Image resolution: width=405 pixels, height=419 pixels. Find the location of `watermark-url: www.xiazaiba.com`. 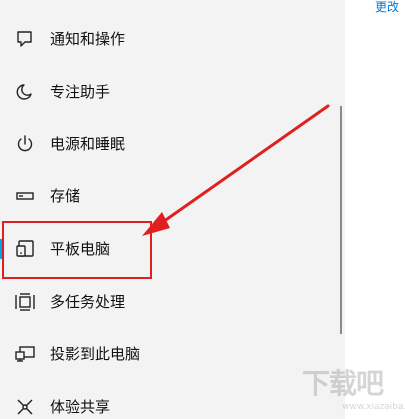

watermark-url: www.xiazaiba.com is located at coordinates (373, 407).